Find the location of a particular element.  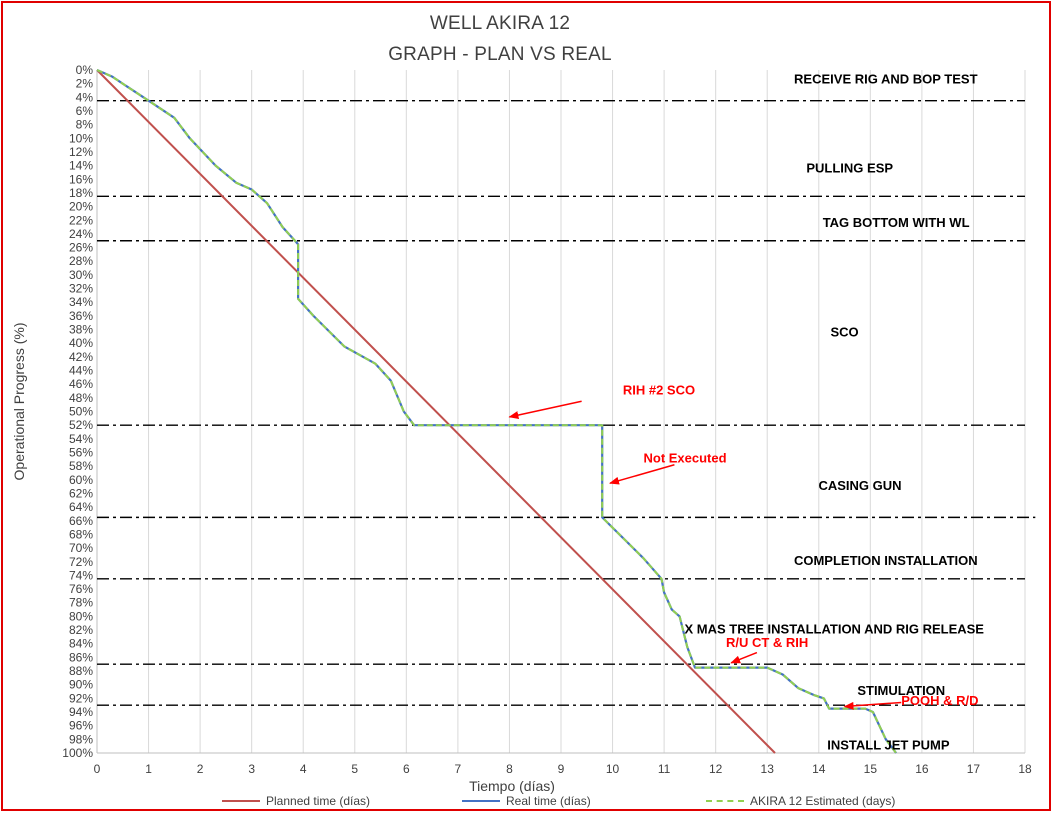

x-tick-label: 18 is located at coordinates (1025, 769).